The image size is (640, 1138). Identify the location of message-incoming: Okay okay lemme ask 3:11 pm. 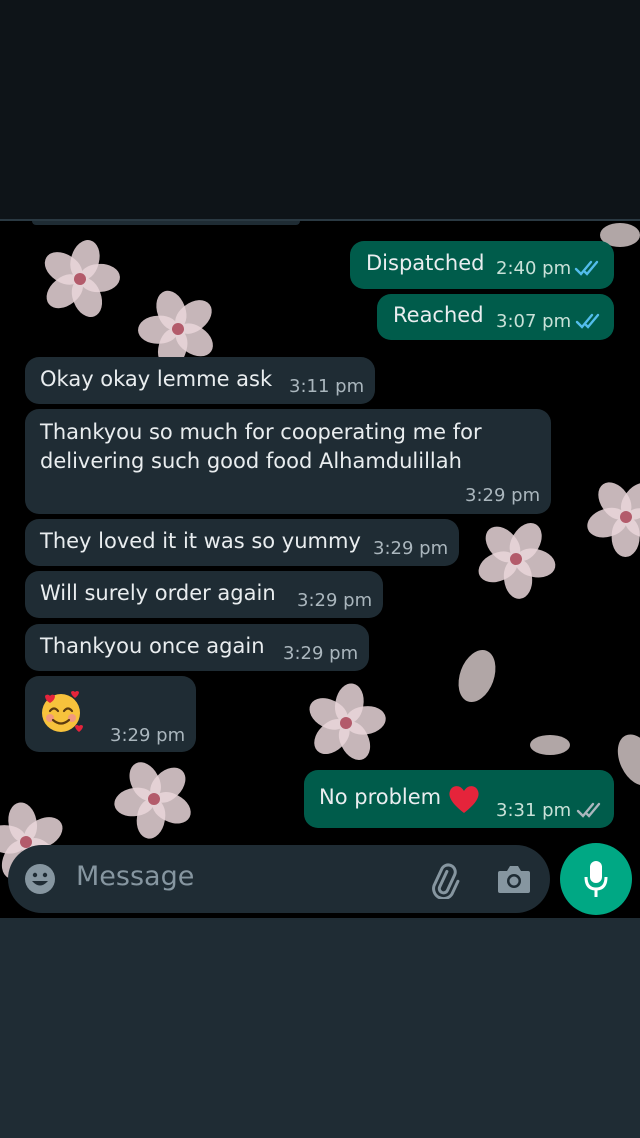
(200, 380).